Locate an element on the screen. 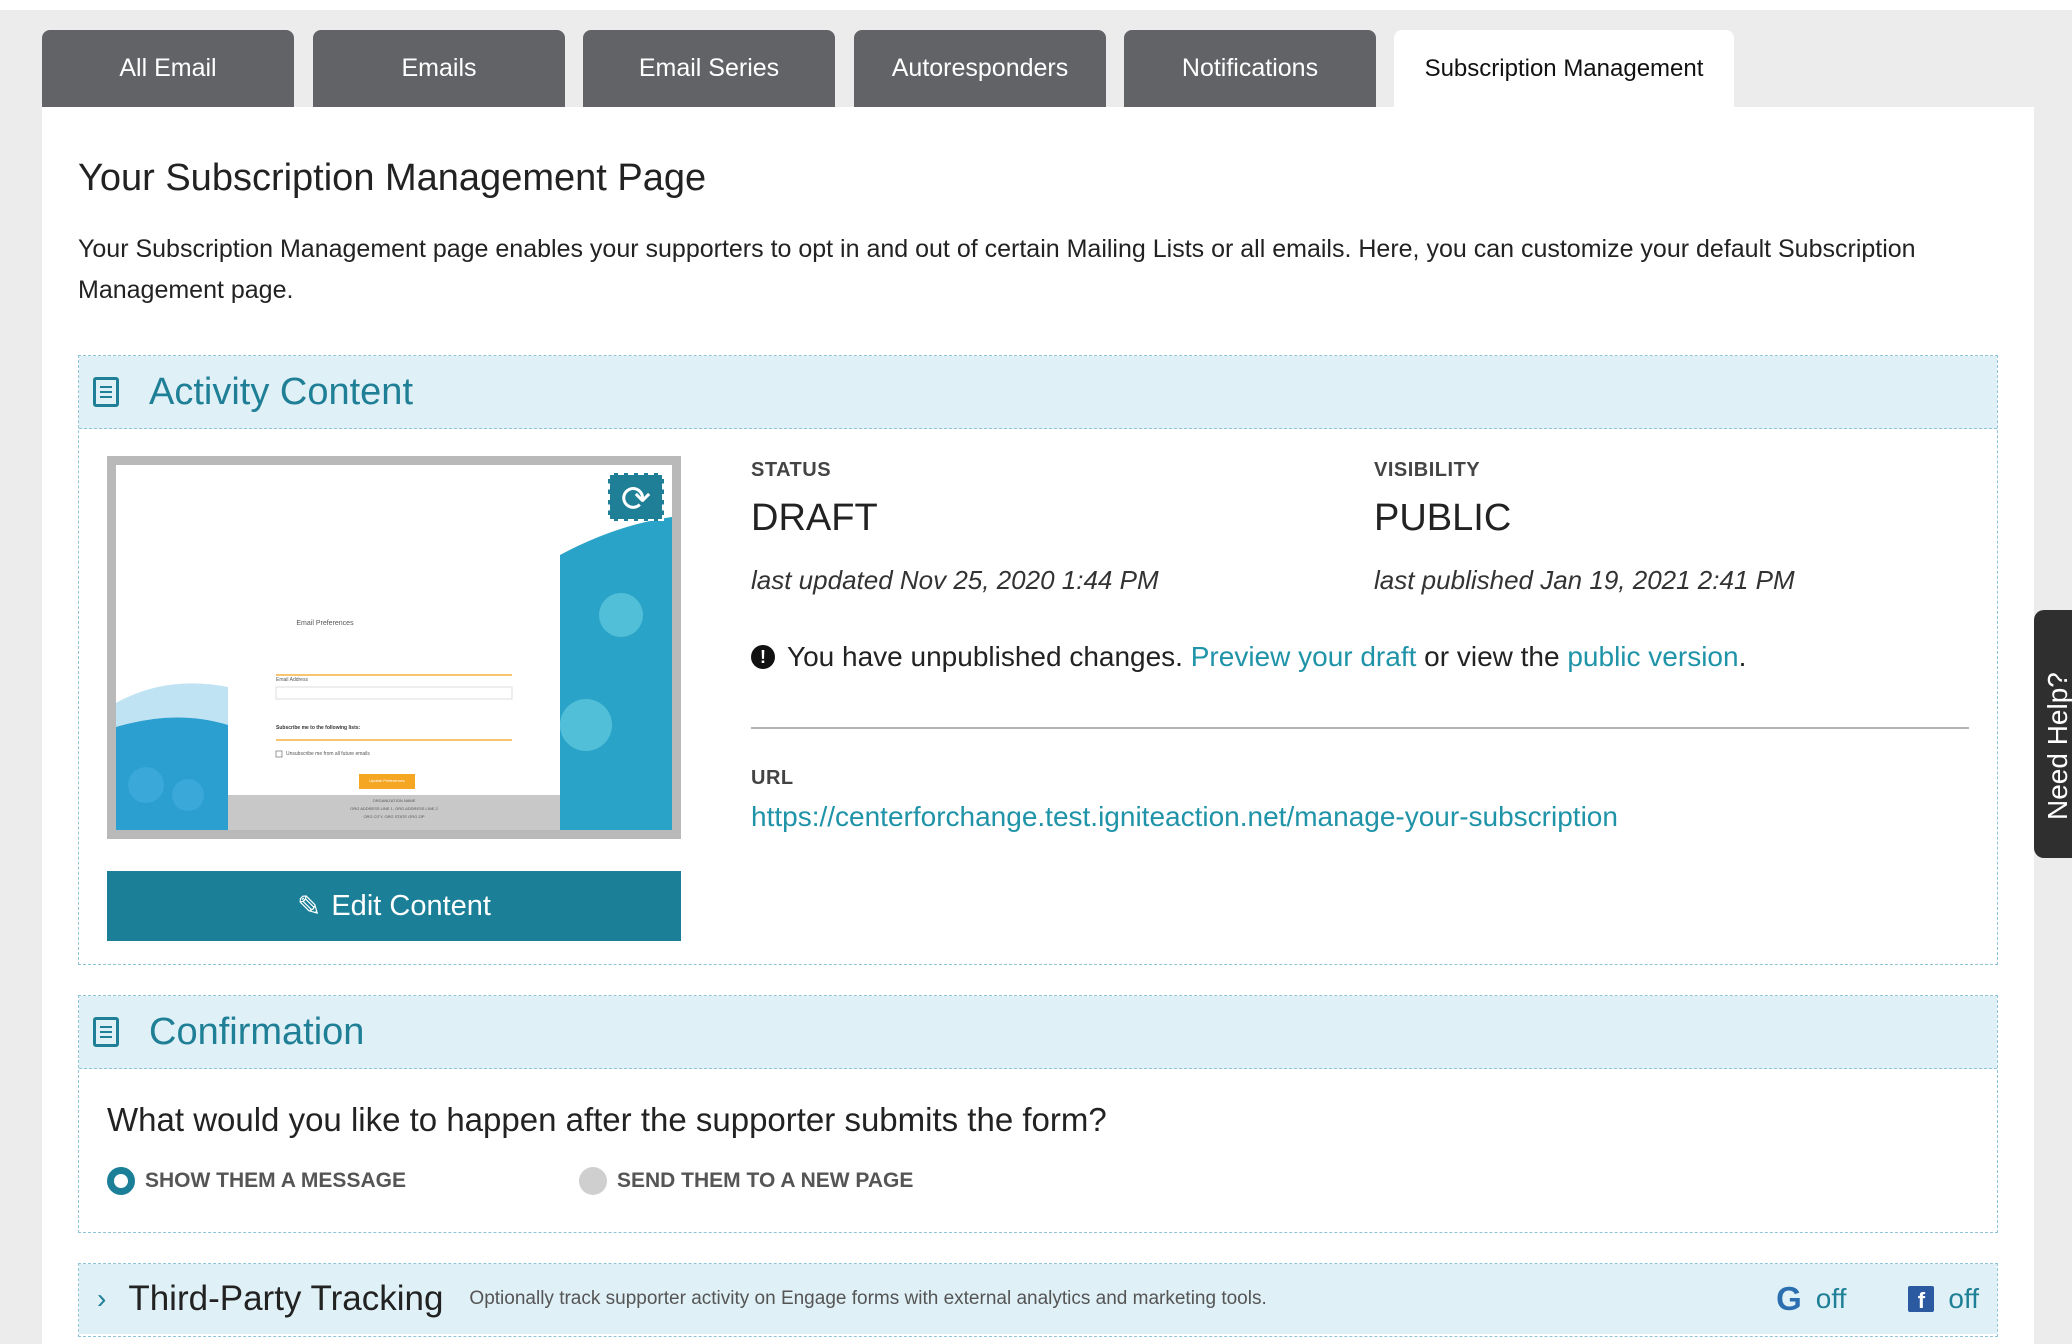 This screenshot has width=2072, height=1344. page-title: Your Subscription Management Page is located at coordinates (392, 178).